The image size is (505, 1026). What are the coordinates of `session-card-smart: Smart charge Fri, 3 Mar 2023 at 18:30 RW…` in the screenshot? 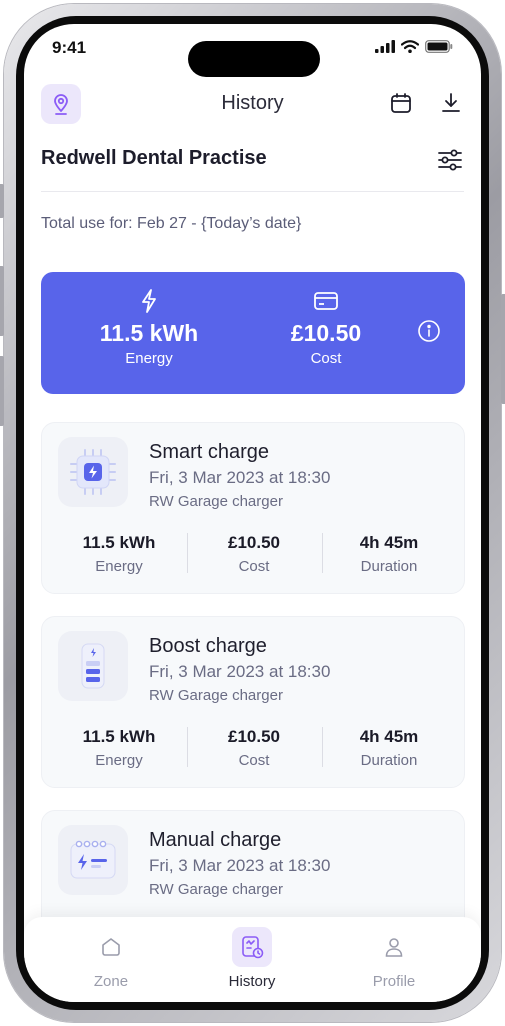 It's located at (253, 508).